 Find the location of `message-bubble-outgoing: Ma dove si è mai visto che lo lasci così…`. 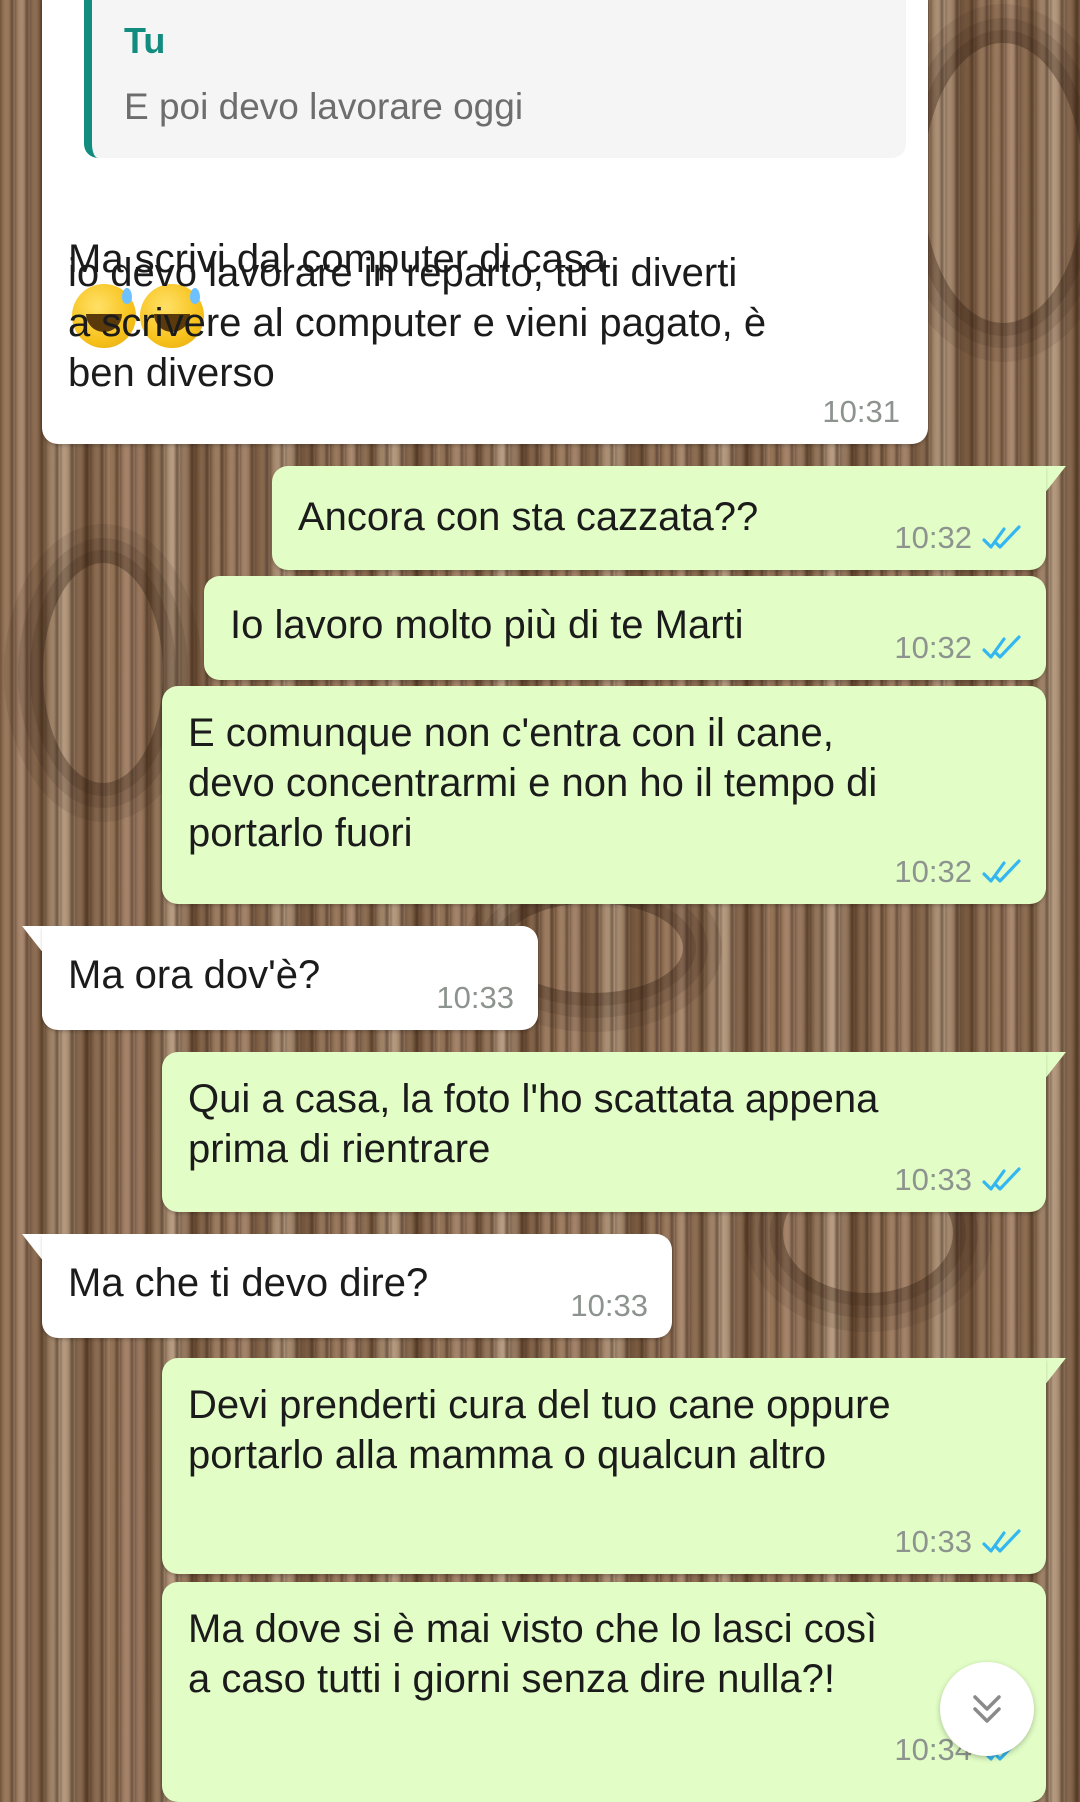

message-bubble-outgoing: Ma dove si è mai visto che lo lasci così… is located at coordinates (604, 1692).